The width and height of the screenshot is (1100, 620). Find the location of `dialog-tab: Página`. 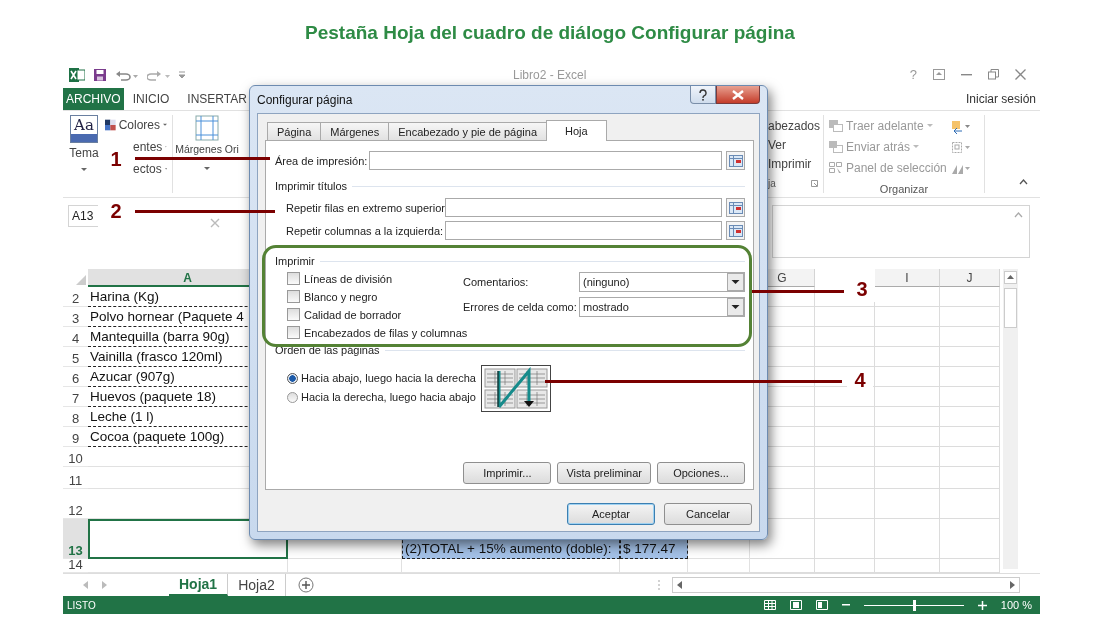

dialog-tab: Página is located at coordinates (294, 131).